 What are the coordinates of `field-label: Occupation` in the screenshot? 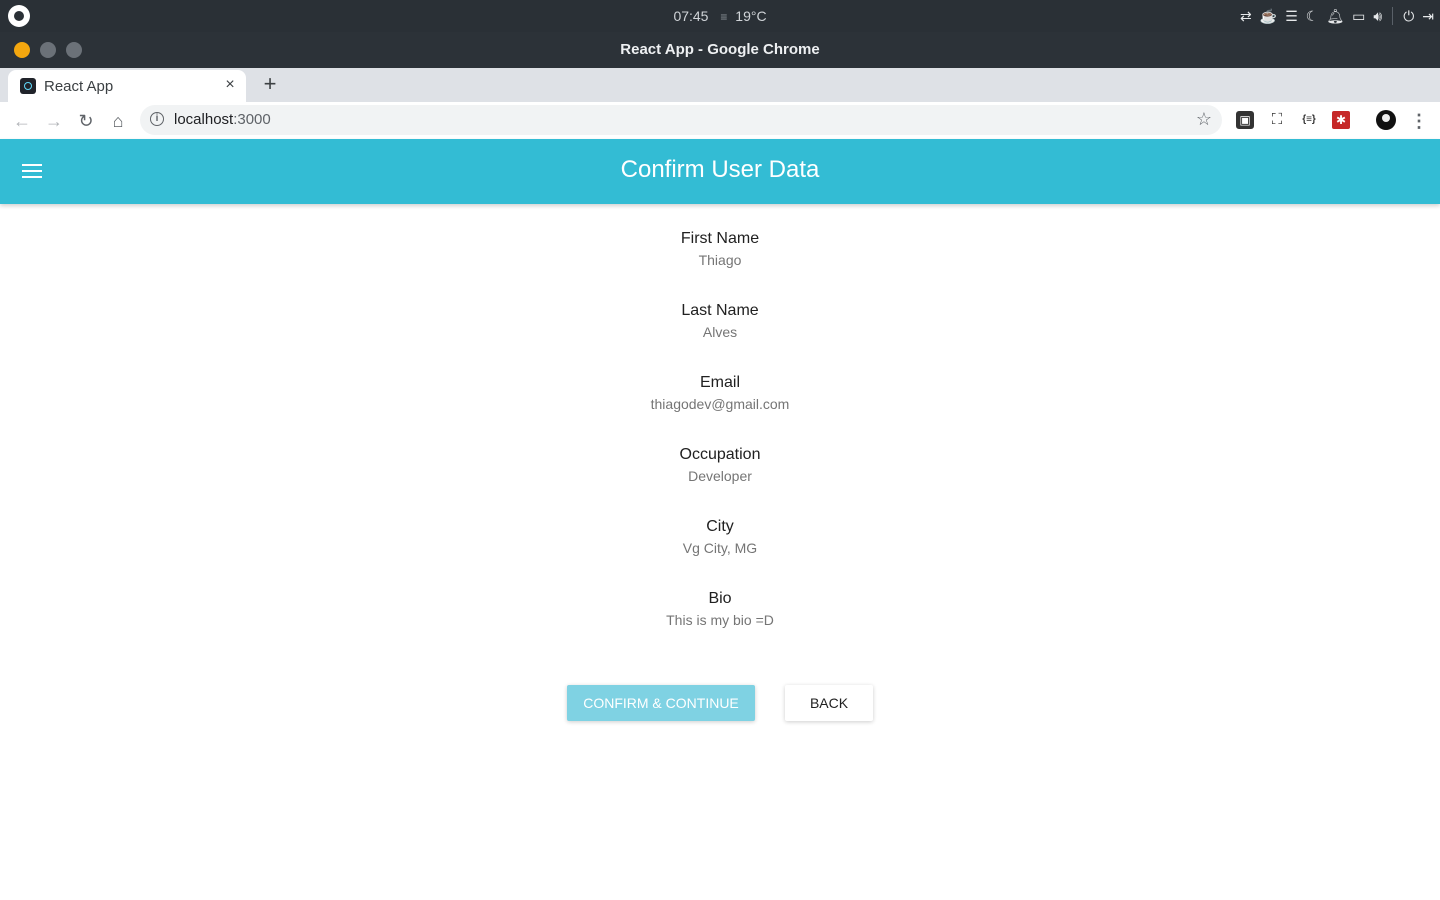 It's located at (720, 454).